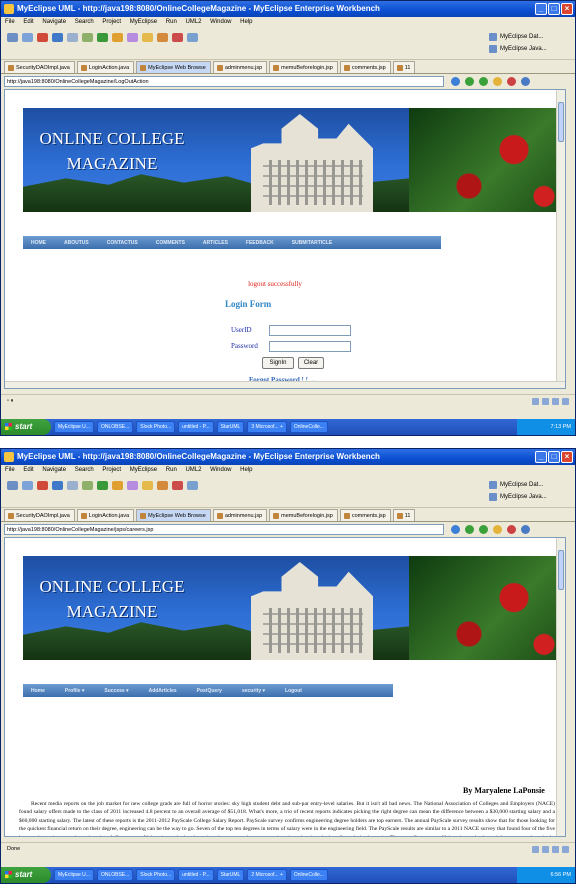  Describe the element at coordinates (74, 691) in the screenshot. I see `nav-profile: Profile ▾` at that location.